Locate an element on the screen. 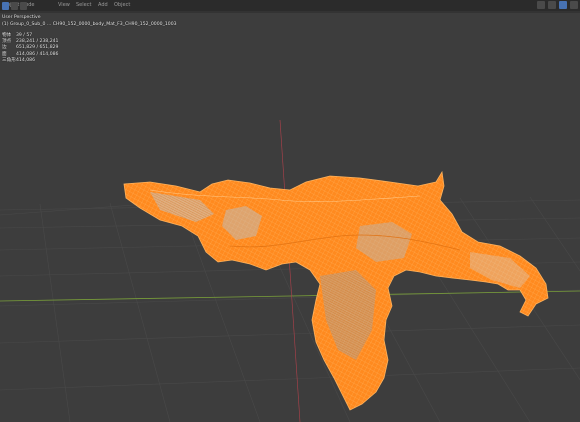 The height and width of the screenshot is (422, 580). menu-view: View is located at coordinates (64, 5).